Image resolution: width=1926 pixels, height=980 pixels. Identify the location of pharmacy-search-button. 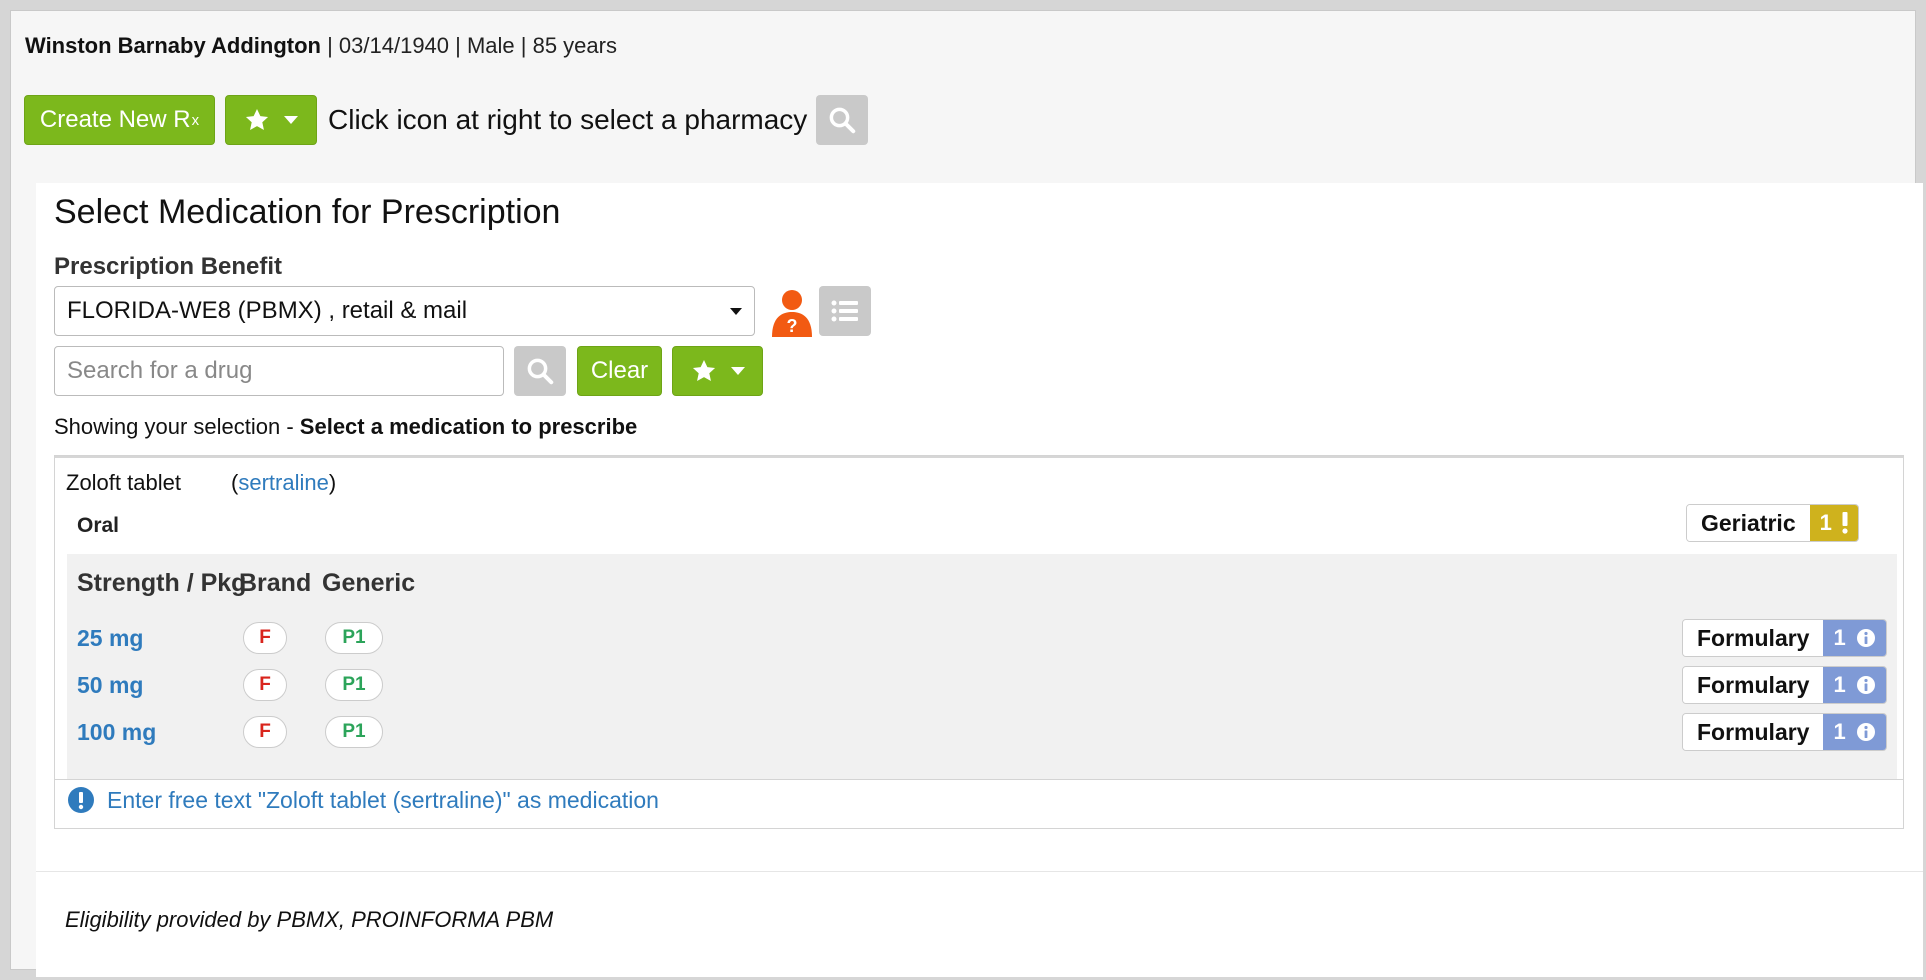
(842, 120).